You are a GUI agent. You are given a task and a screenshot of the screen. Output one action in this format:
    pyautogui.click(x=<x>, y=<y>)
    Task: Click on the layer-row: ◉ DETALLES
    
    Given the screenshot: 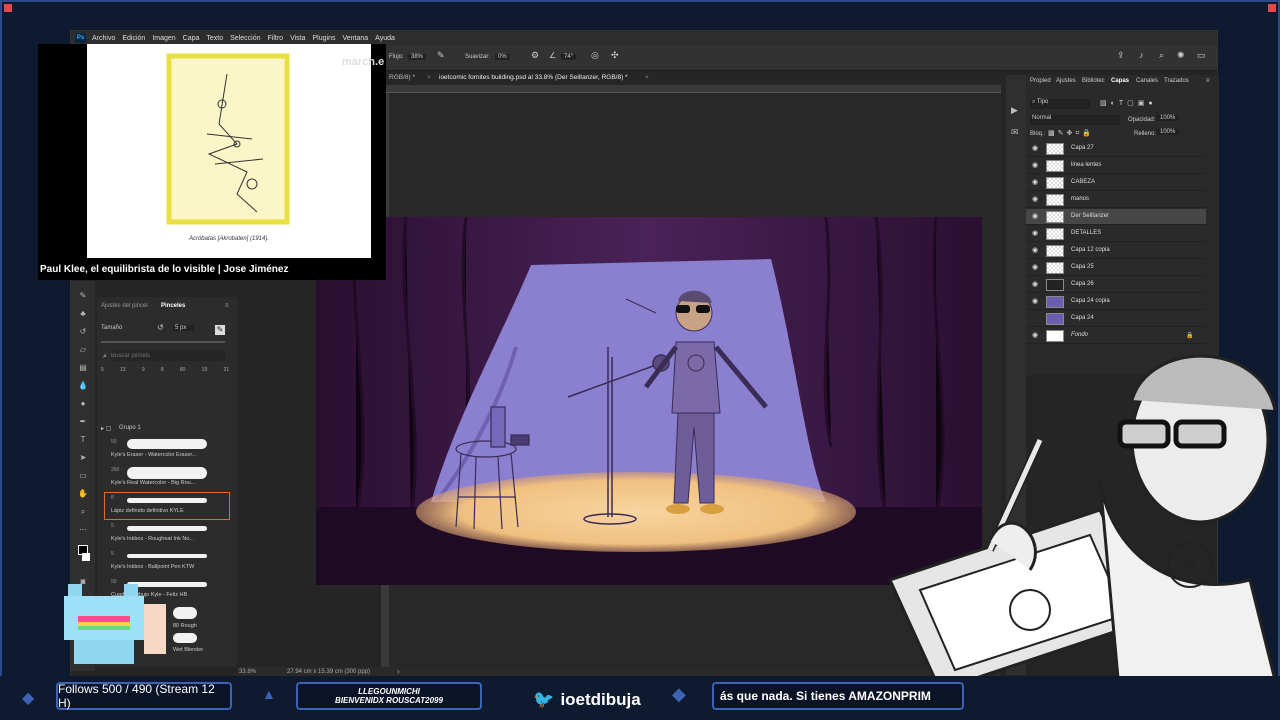 What is the action you would take?
    pyautogui.click(x=1116, y=234)
    